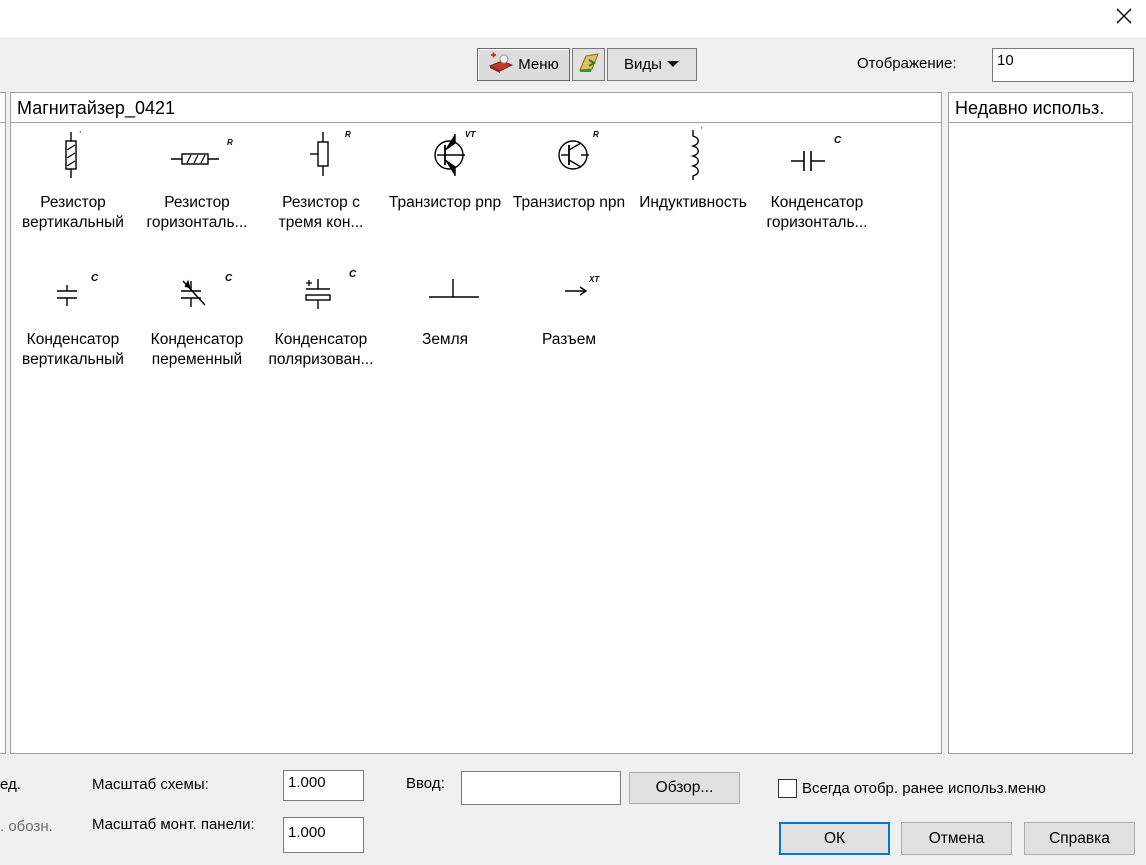  I want to click on symbol-label: Конденсатор вертикальный, so click(73, 349).